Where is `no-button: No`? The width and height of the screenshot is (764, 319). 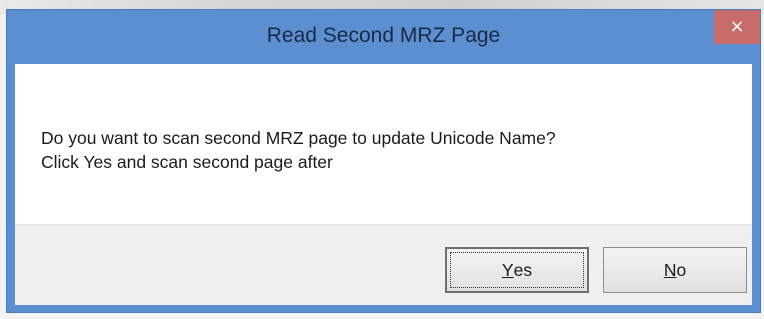 no-button: No is located at coordinates (675, 270).